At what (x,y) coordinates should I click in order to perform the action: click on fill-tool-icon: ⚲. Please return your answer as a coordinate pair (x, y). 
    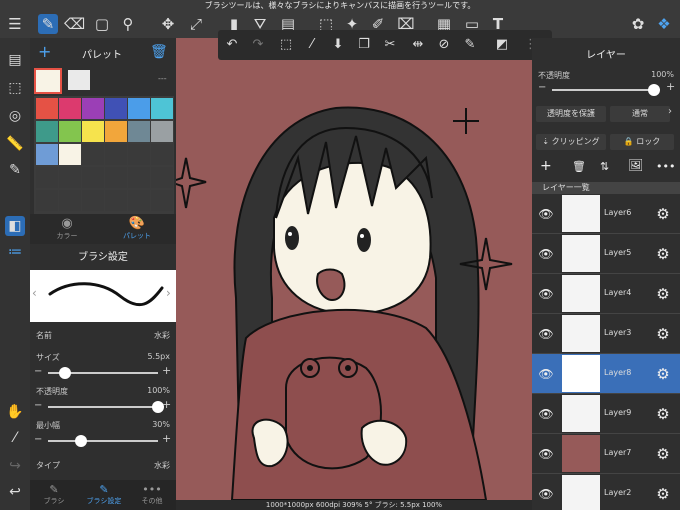
    Looking at the image, I should click on (128, 24).